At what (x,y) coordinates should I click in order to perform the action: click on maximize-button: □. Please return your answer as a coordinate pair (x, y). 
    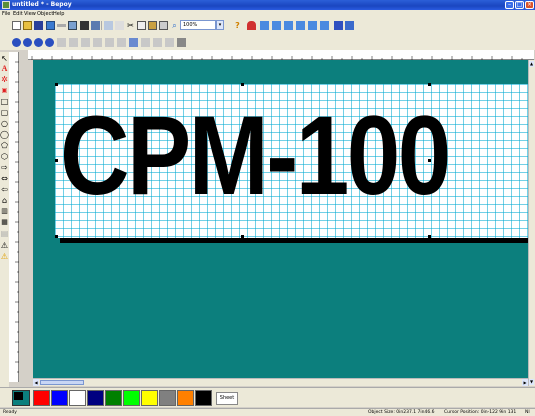
    Looking at the image, I should click on (519, 5).